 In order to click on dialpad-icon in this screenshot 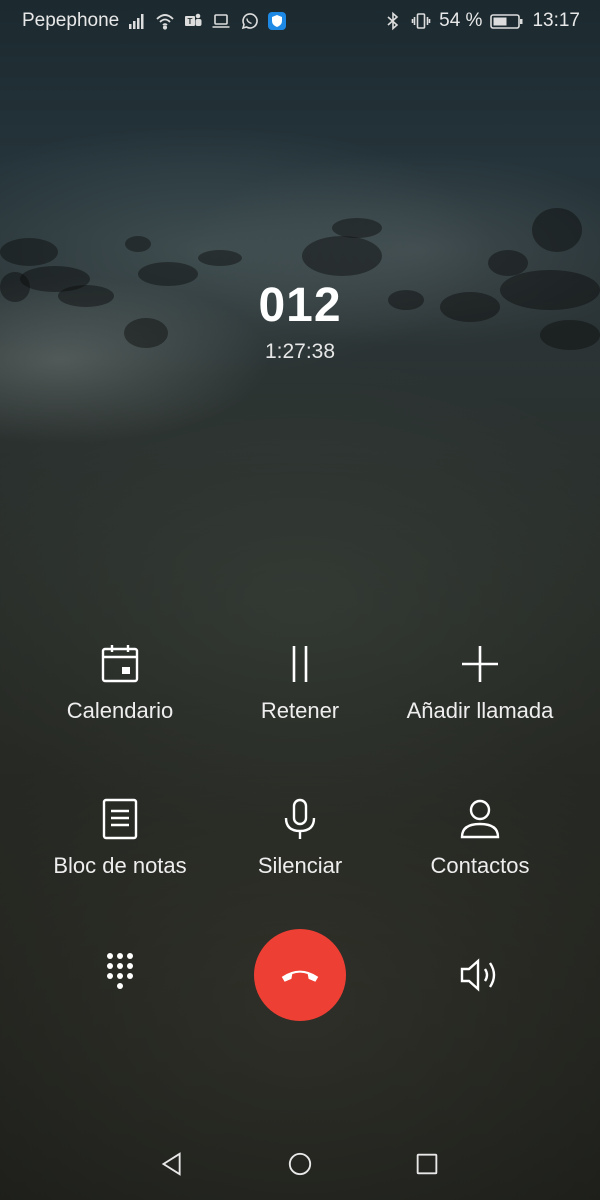, I will do `click(120, 971)`.